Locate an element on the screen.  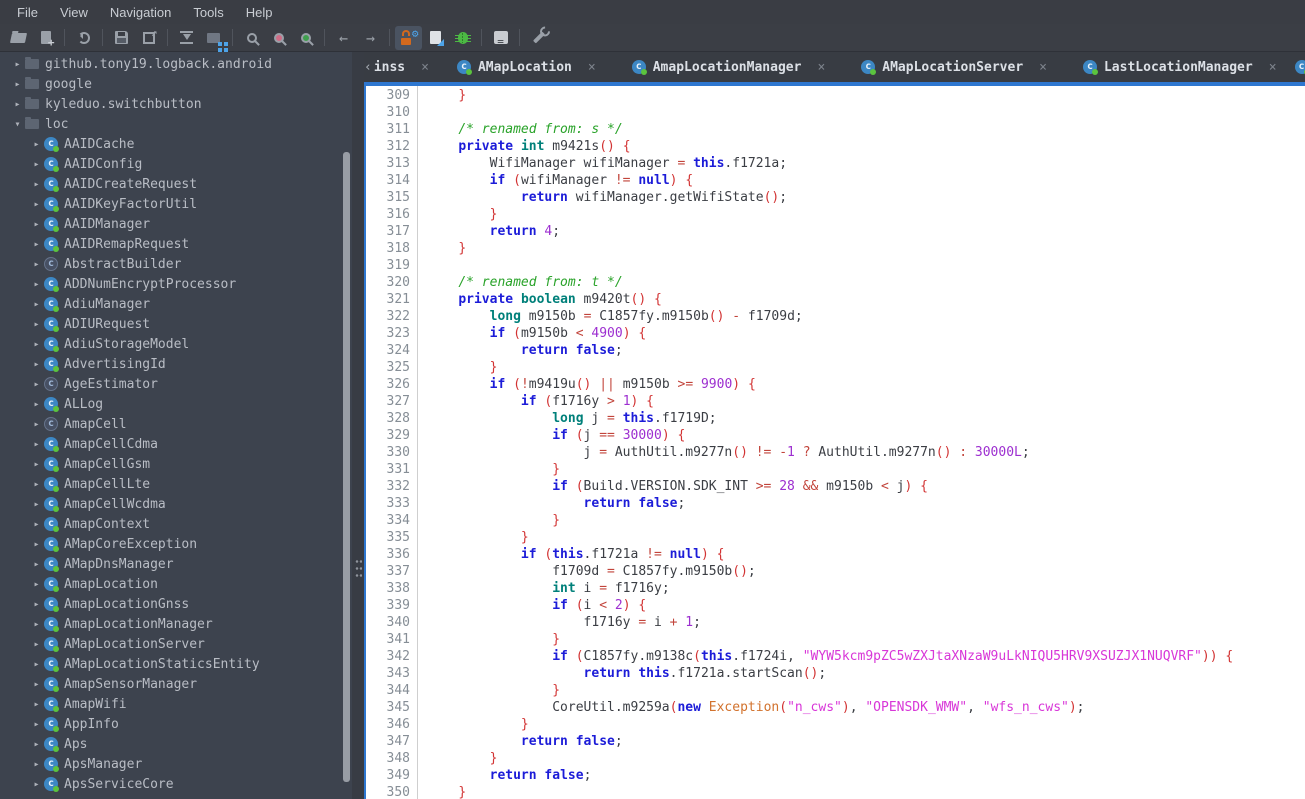
open-folder-button is located at coordinates (18, 38).